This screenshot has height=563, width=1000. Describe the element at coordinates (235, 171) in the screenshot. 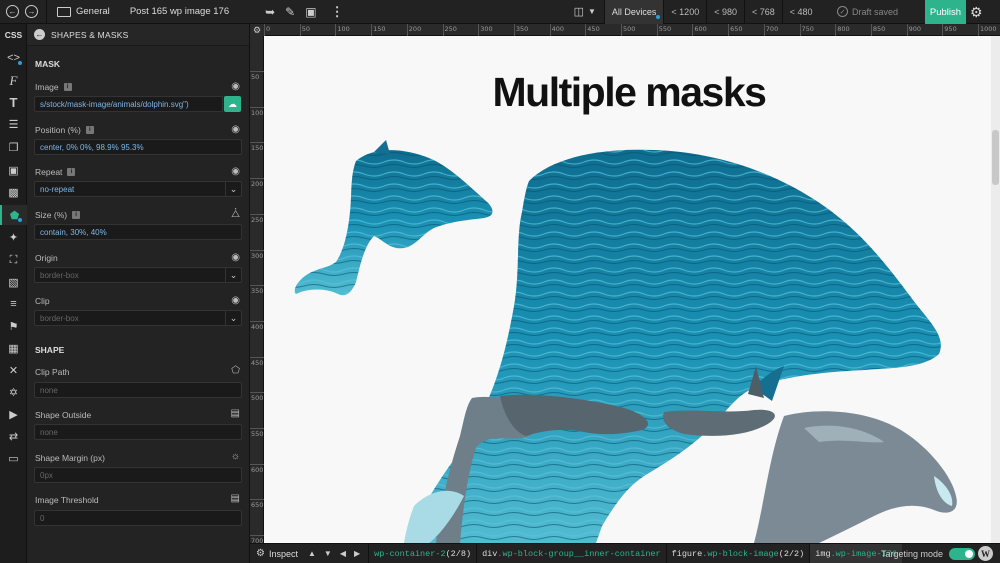

I see `mask-repeat-icon: ◉` at that location.